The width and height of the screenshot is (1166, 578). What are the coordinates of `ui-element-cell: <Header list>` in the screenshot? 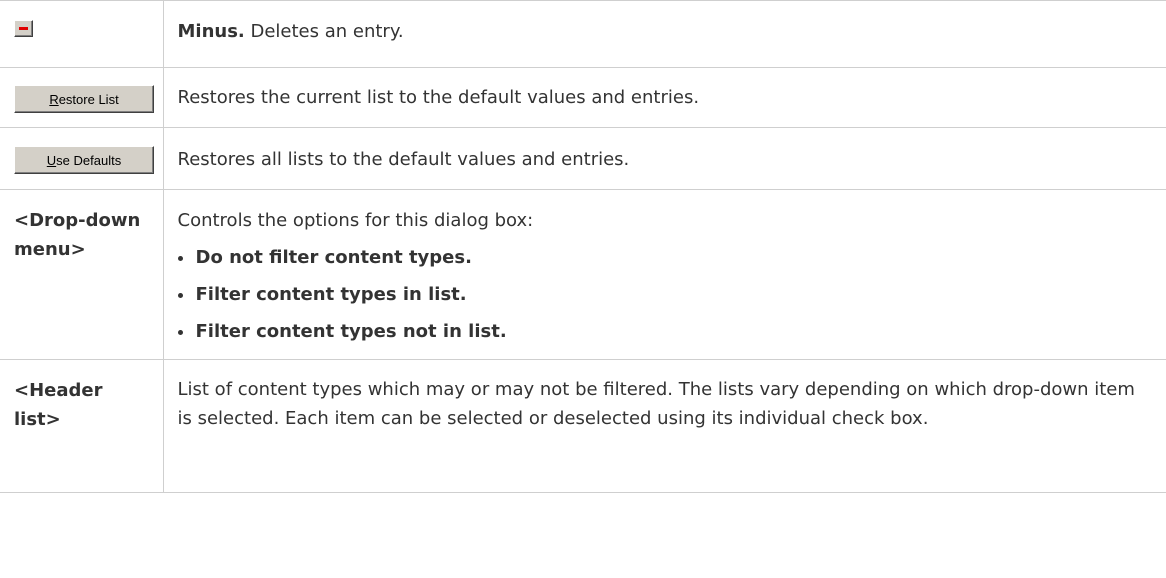 It's located at (82, 426).